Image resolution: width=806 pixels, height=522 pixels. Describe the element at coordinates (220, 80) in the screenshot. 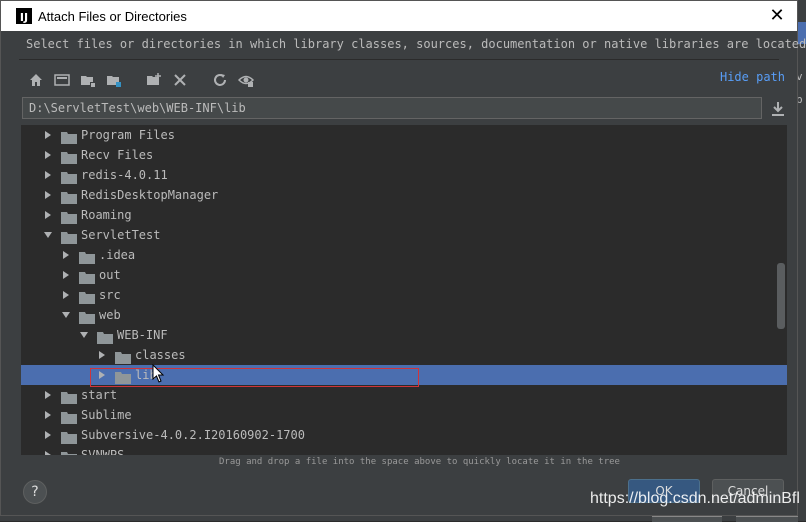

I see `refresh-icon` at that location.